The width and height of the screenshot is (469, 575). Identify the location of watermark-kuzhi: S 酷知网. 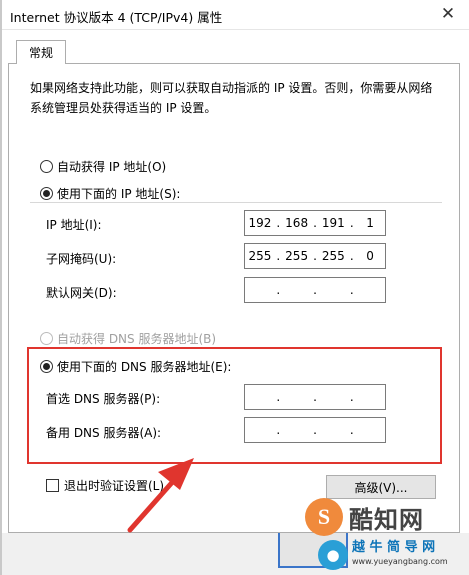
(385, 517).